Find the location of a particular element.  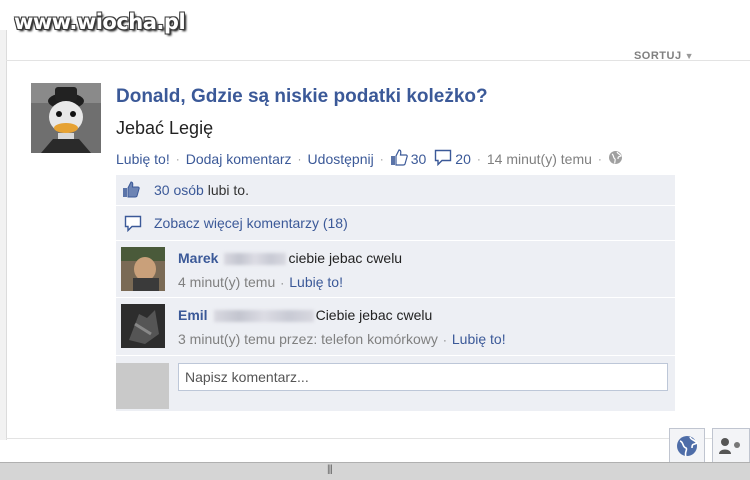

left-rail is located at coordinates (3, 235).